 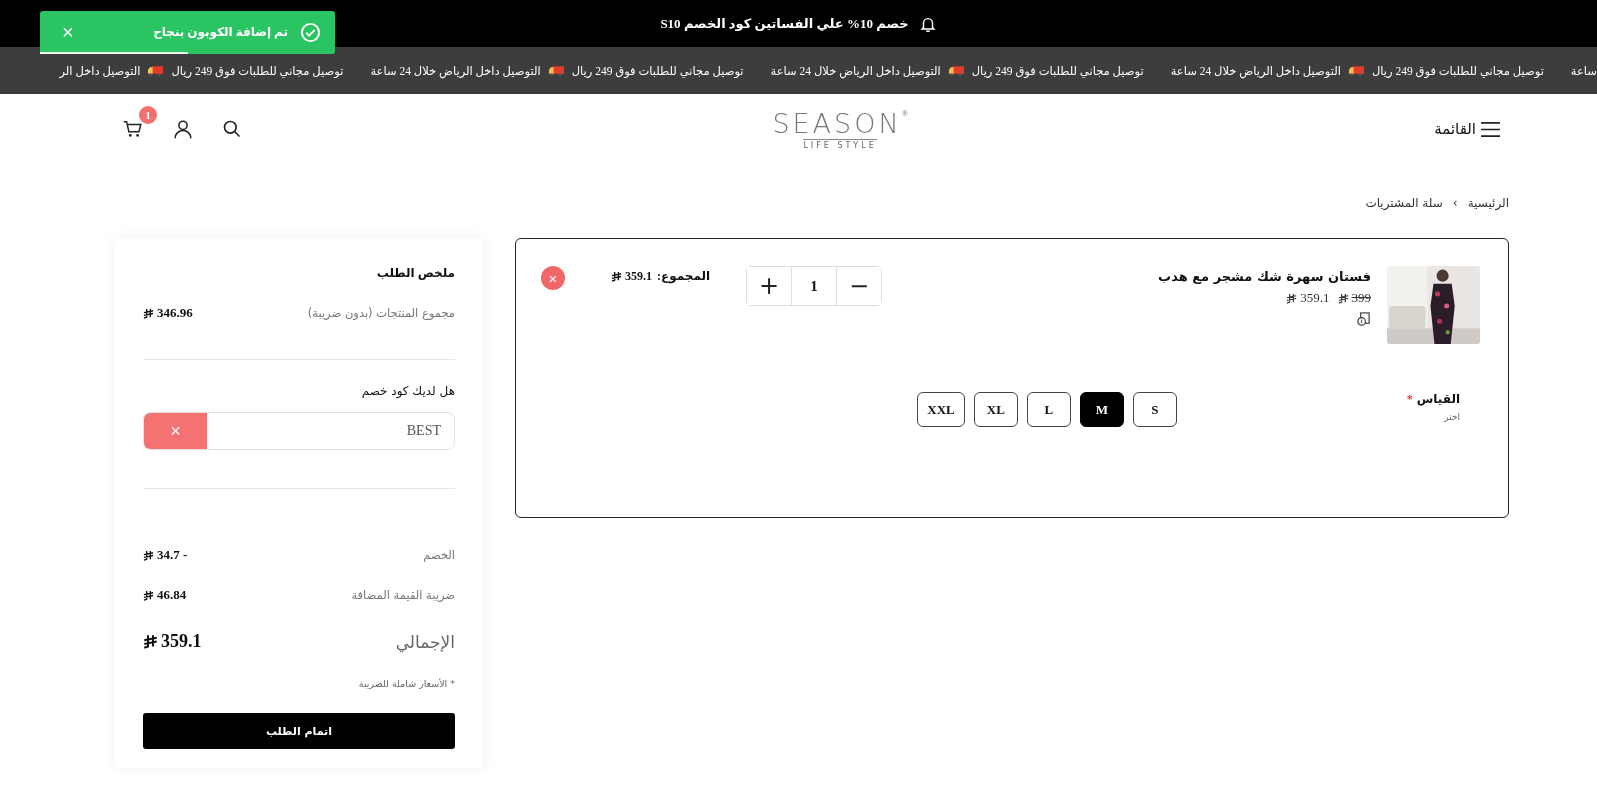 I want to click on toast-message: تم إضافة الكوبون بنجاح, so click(x=220, y=32).